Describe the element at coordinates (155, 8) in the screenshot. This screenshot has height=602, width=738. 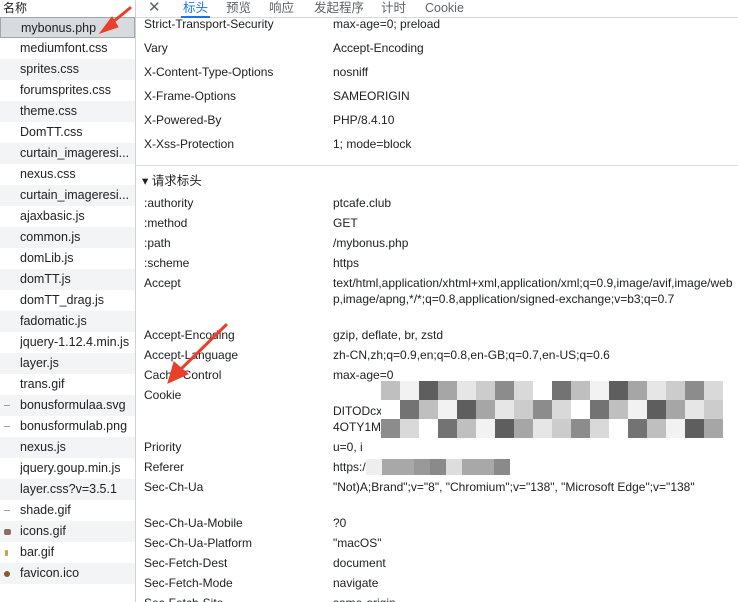
I see `close-icon: ✕` at that location.